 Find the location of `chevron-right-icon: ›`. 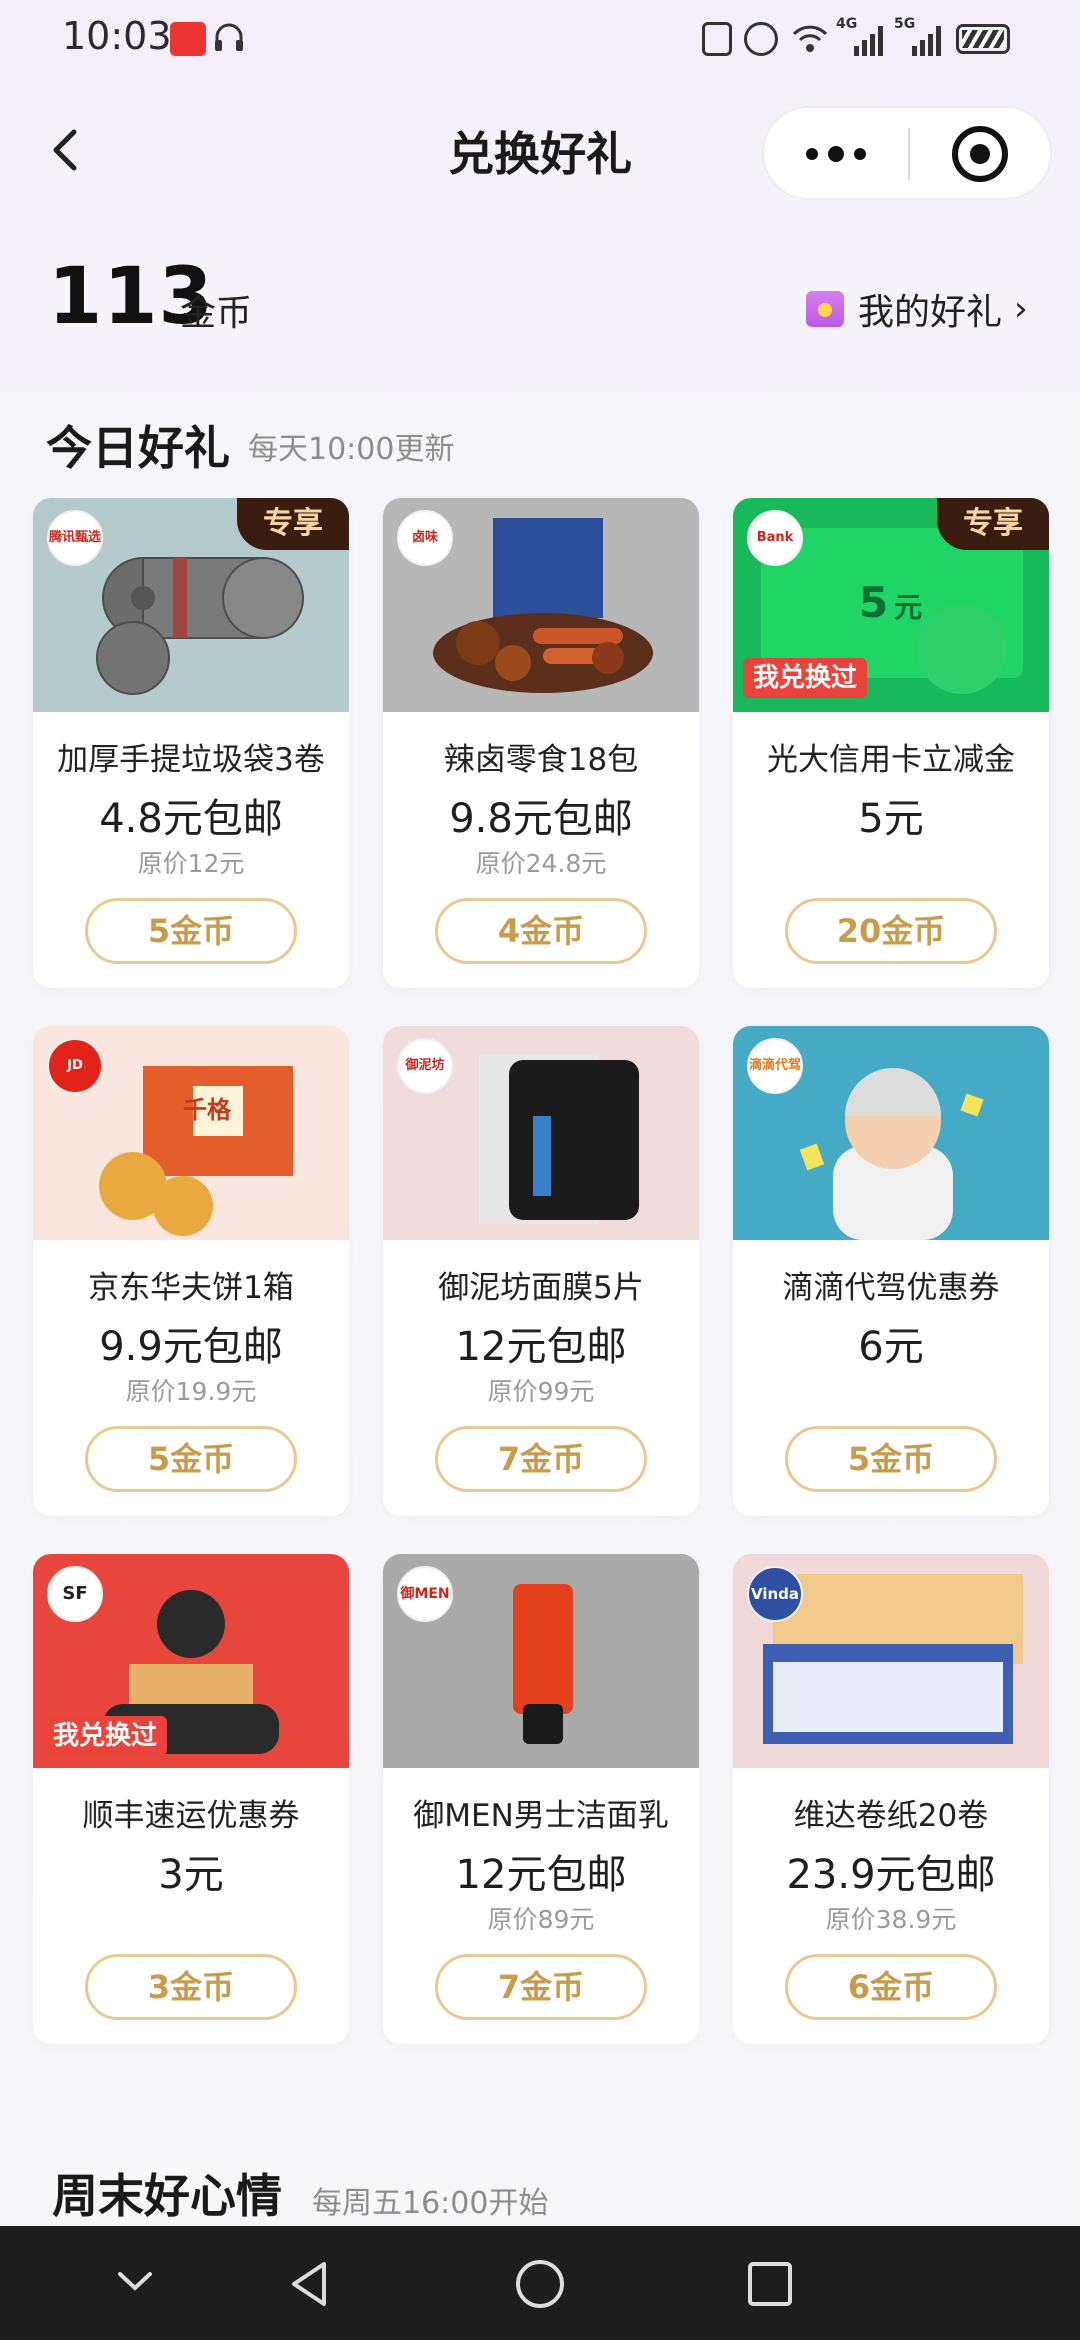

chevron-right-icon: › is located at coordinates (1021, 309).